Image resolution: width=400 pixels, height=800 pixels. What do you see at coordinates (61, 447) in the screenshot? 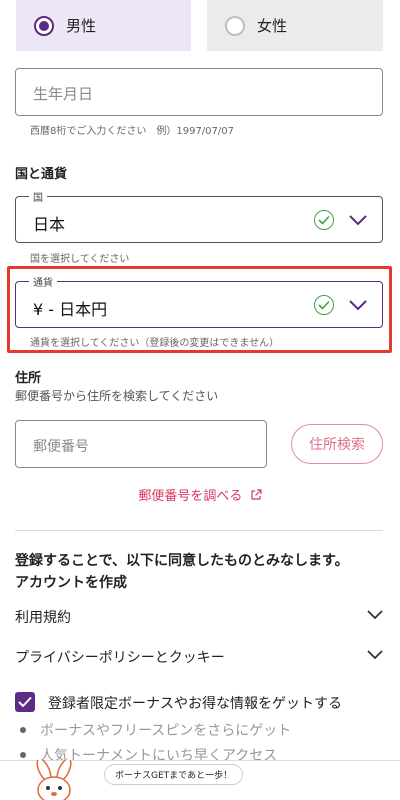
I see `zip-placeholder: 郵便番号` at bounding box center [61, 447].